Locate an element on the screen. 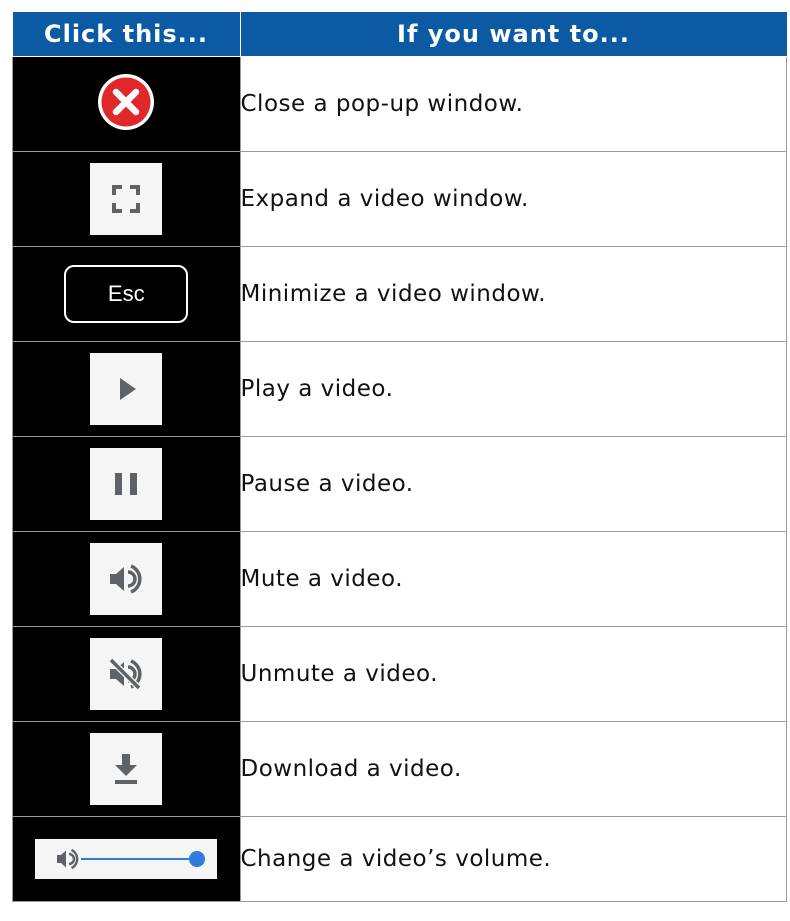 The image size is (790, 921). row-description: Change a video’s volume. is located at coordinates (513, 859).